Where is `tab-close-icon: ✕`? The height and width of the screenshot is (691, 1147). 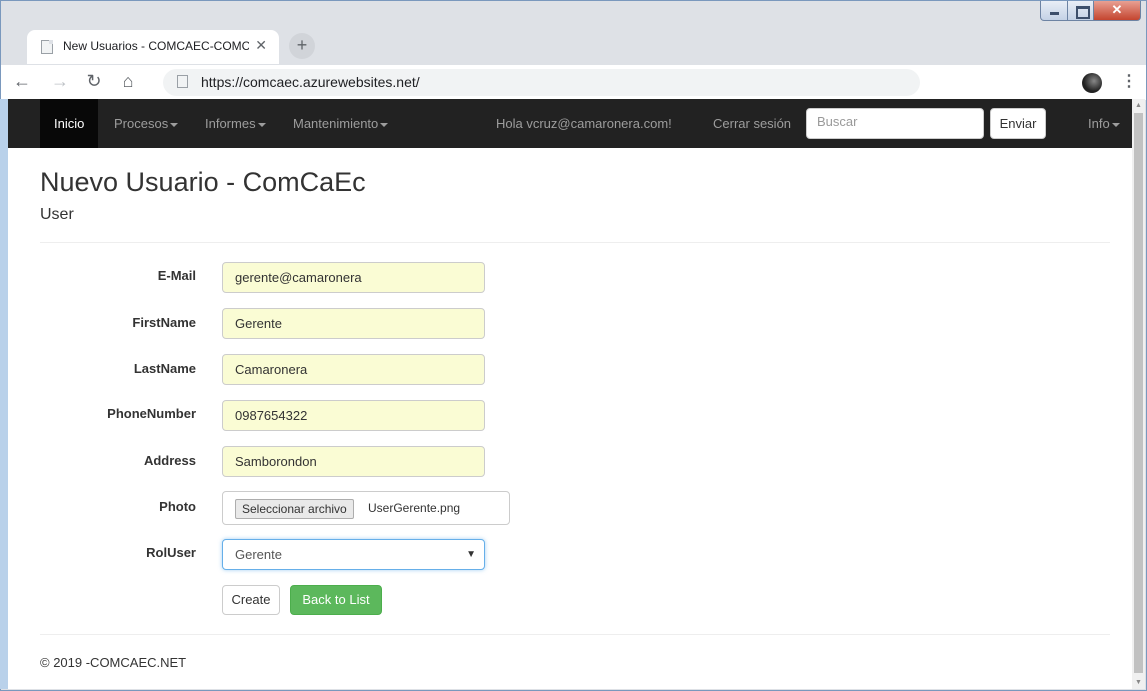 tab-close-icon: ✕ is located at coordinates (261, 45).